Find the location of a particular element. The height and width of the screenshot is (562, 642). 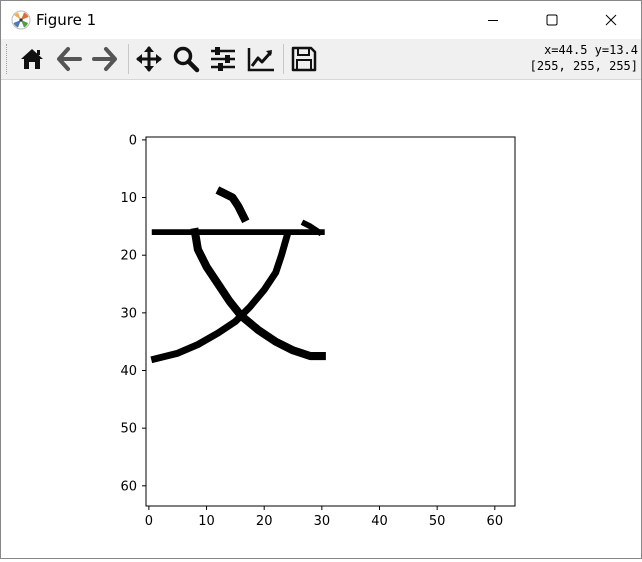

y-tick-label: 10 is located at coordinates (128, 198).